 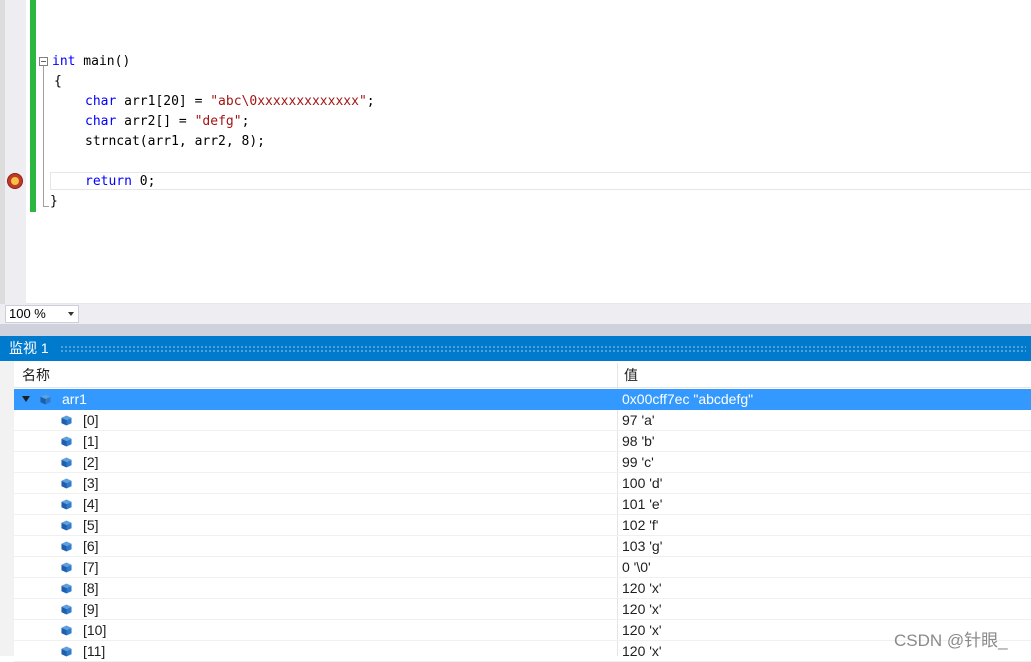 I want to click on code-token: arr2[] =, so click(x=155, y=121).